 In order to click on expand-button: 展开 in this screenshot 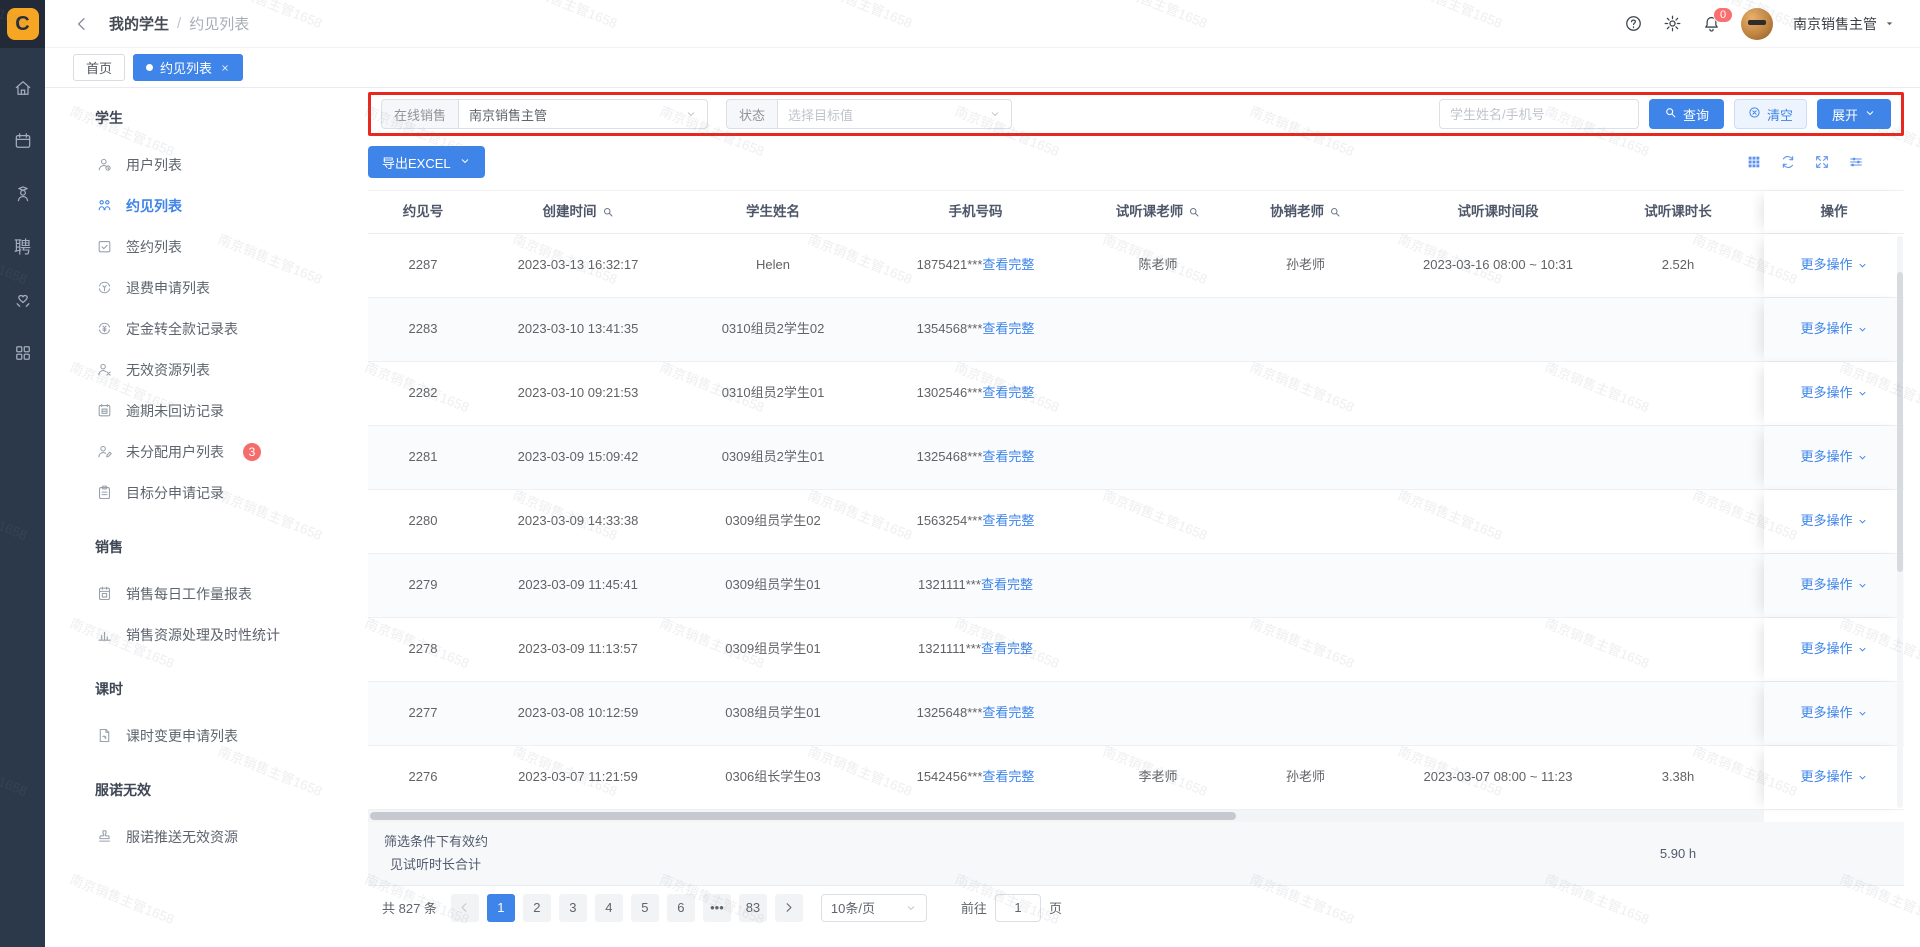, I will do `click(1853, 114)`.